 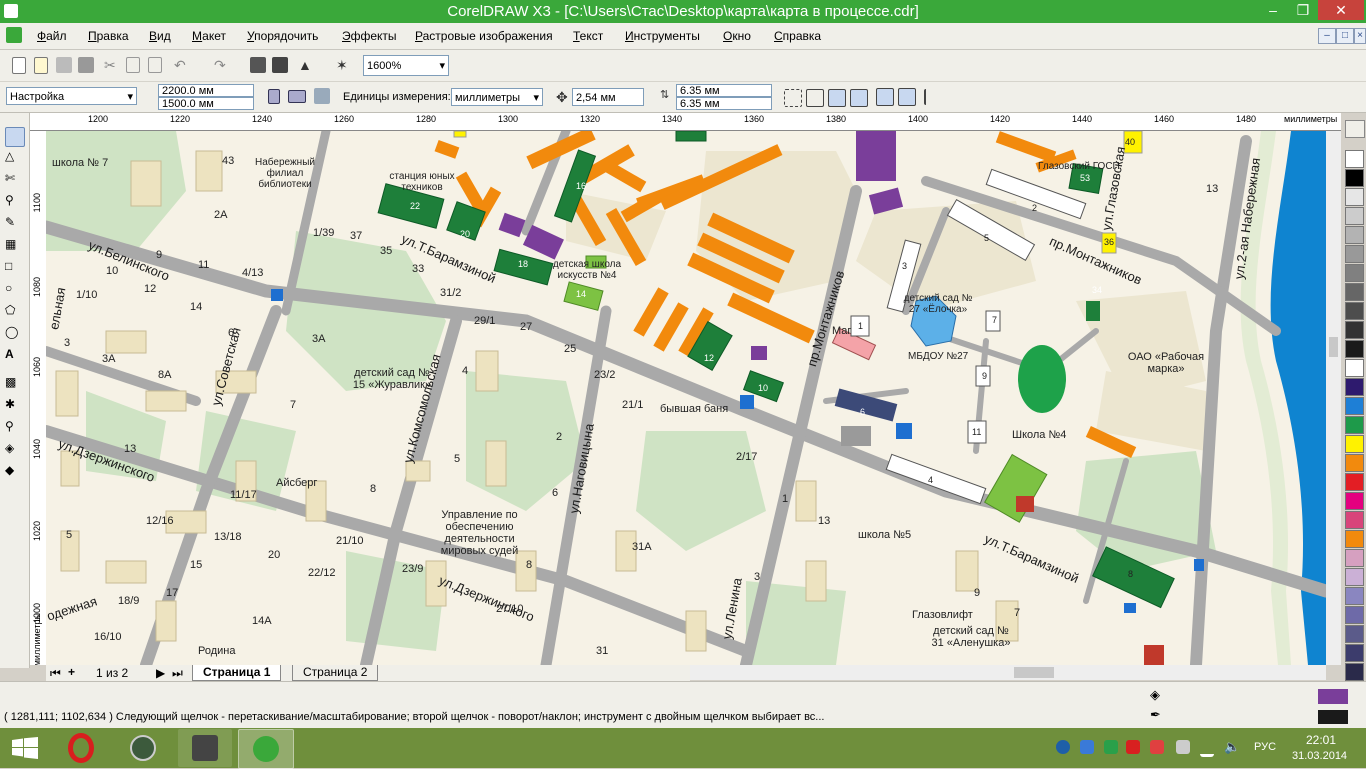 I want to click on page-height-field: 1500.0 мм, so click(x=206, y=103).